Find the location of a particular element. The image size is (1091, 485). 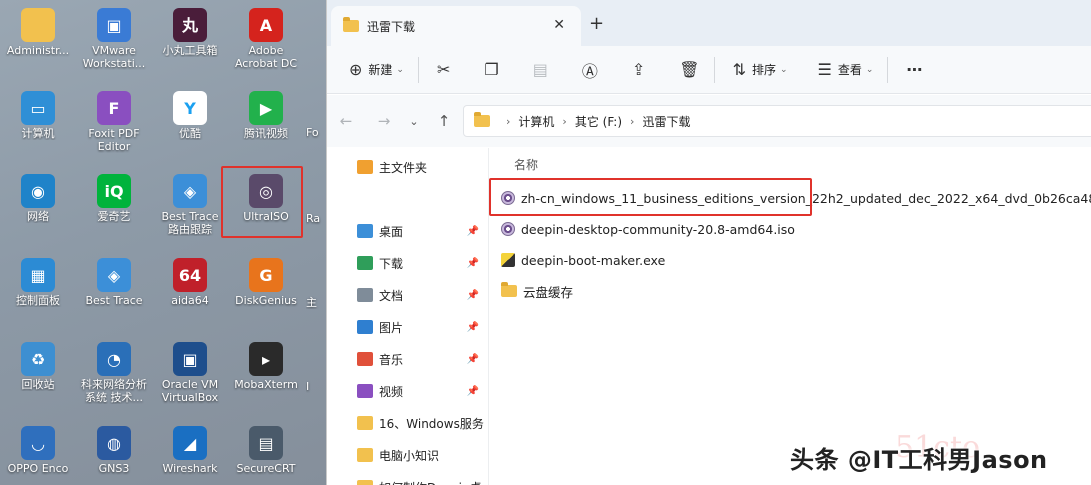

breadcrumb-computer: 计算机 is located at coordinates (536, 121).